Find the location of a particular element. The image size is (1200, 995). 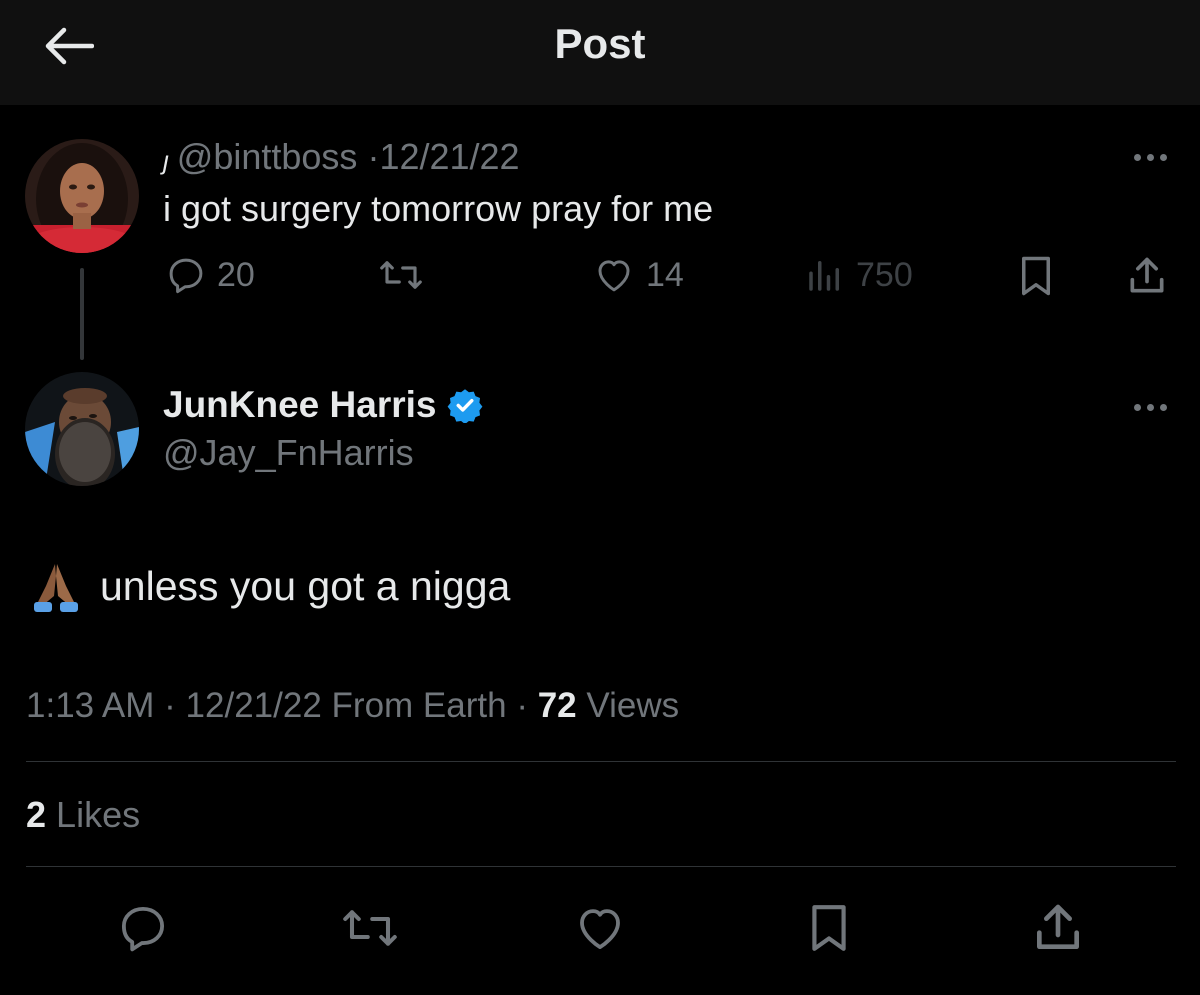

parent-repost-button is located at coordinates (401, 275).